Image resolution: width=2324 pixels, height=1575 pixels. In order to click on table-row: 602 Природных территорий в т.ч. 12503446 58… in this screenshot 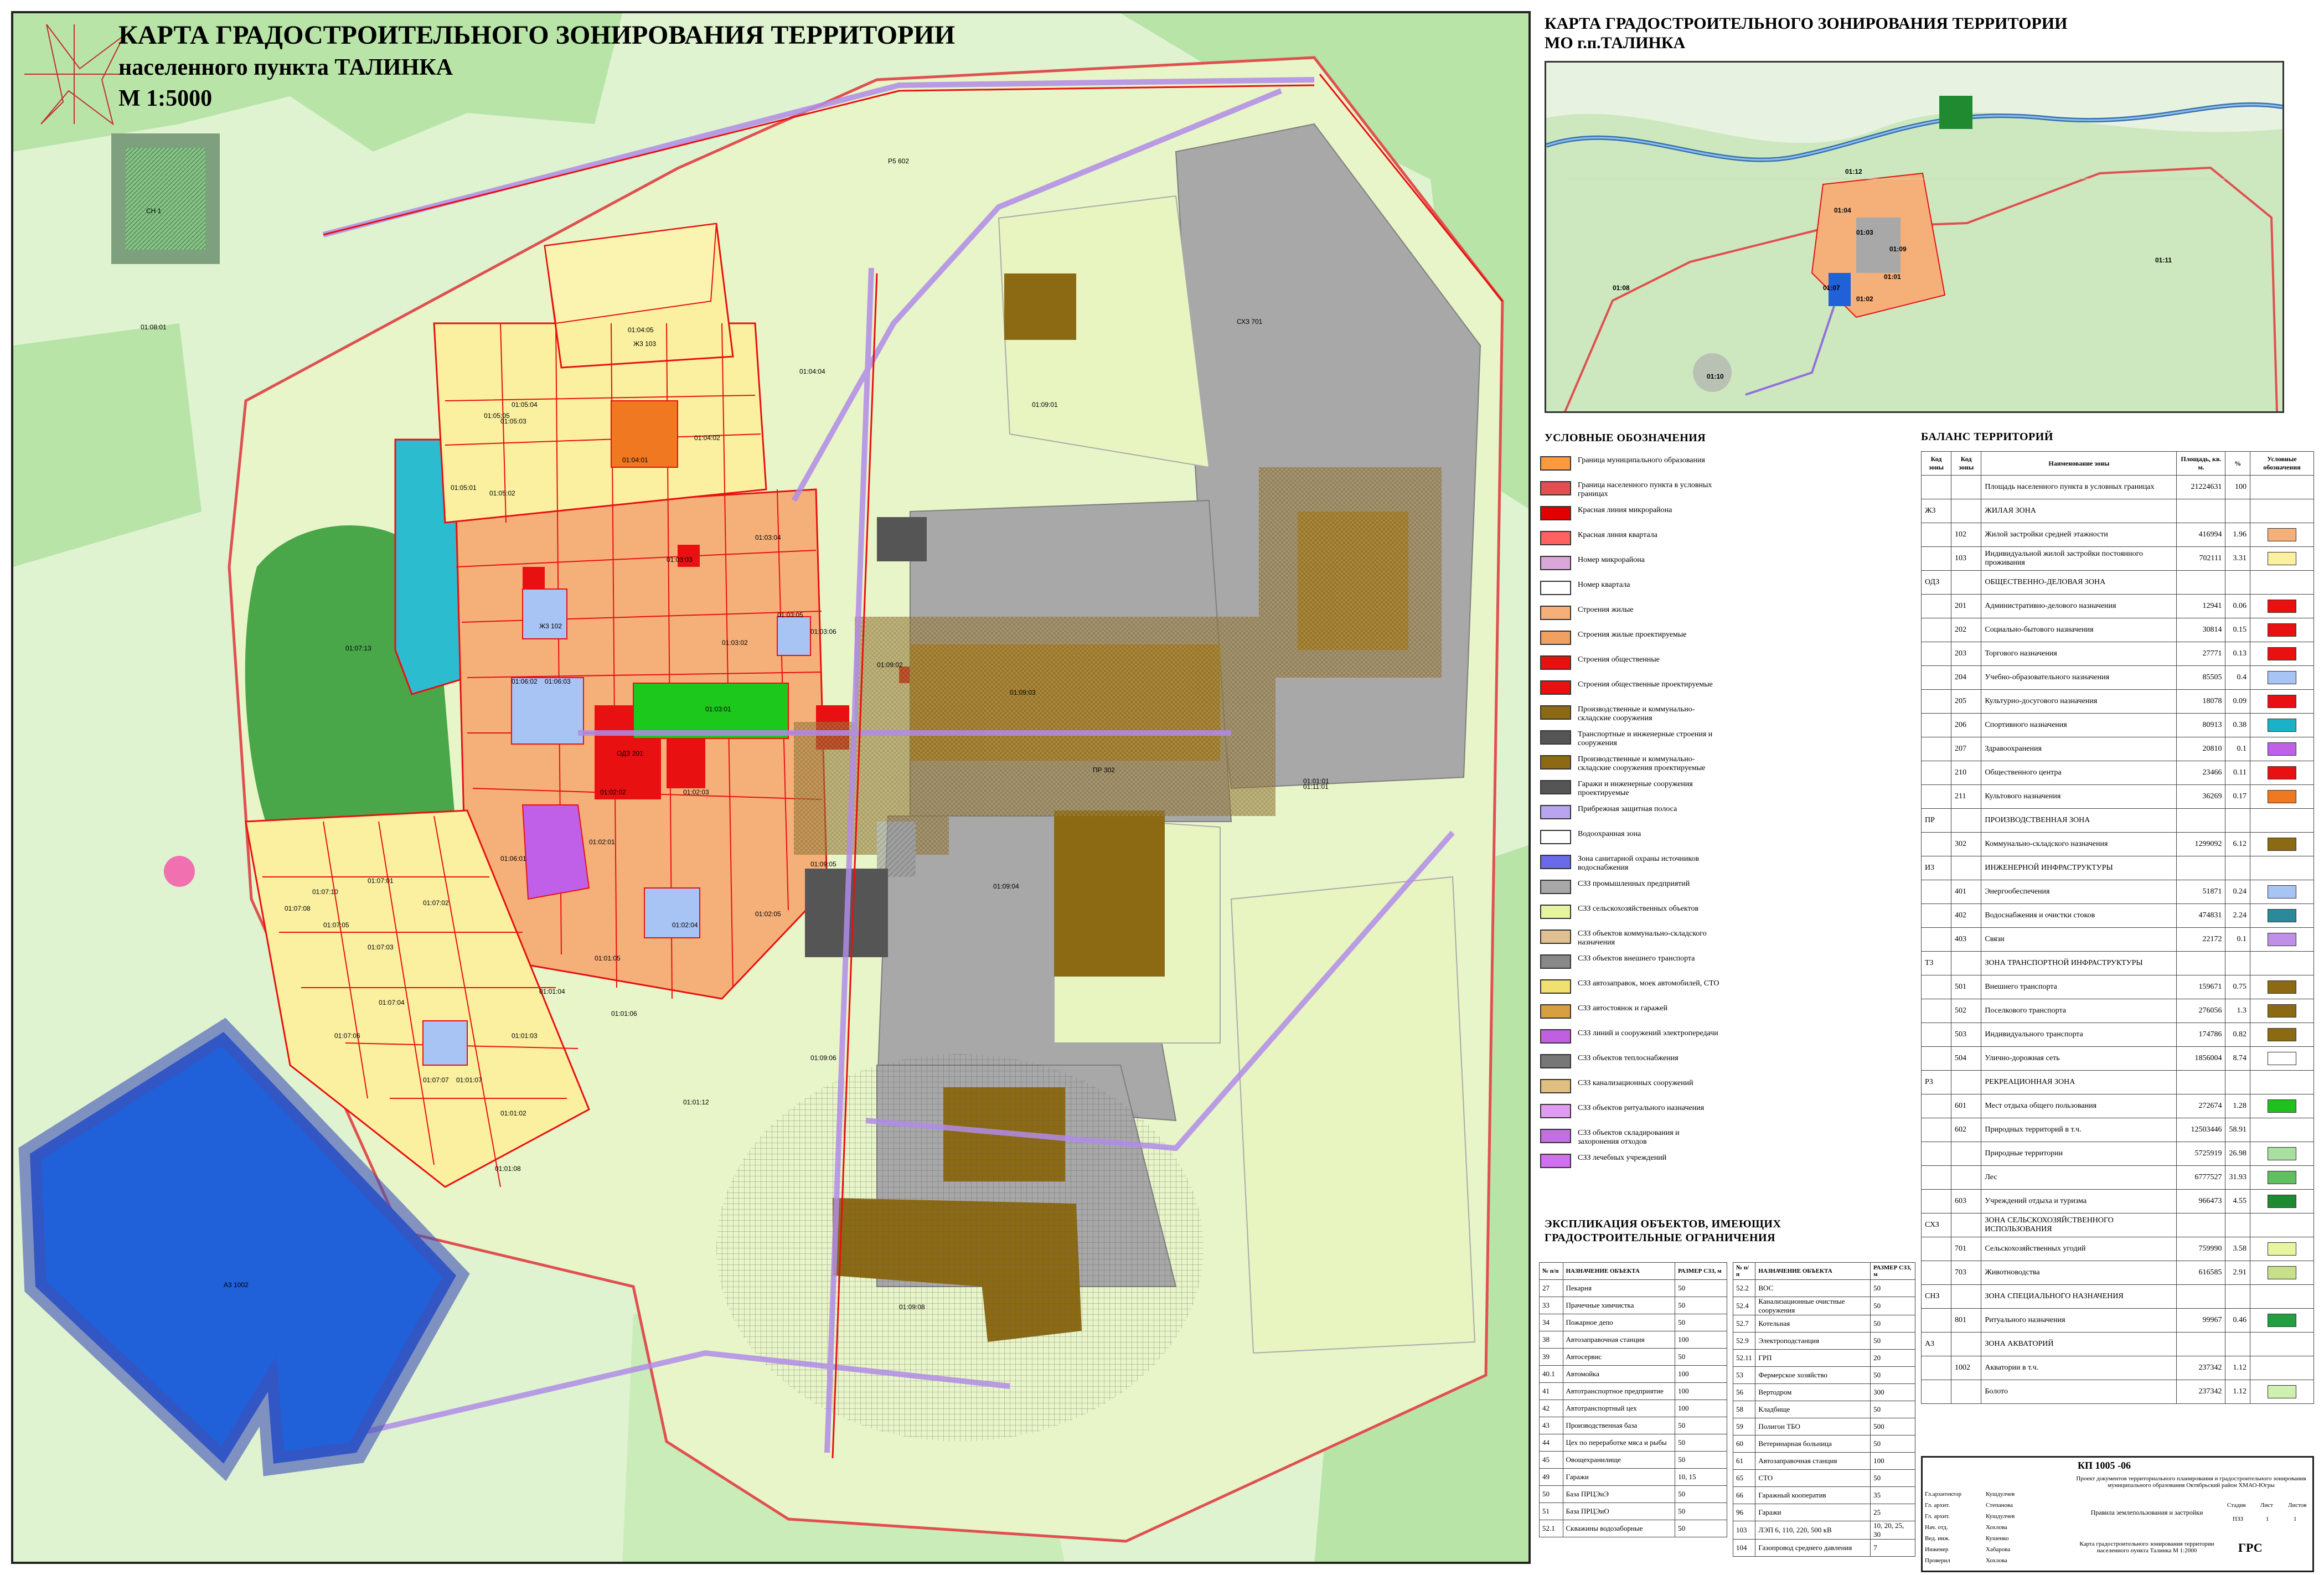, I will do `click(2117, 1130)`.